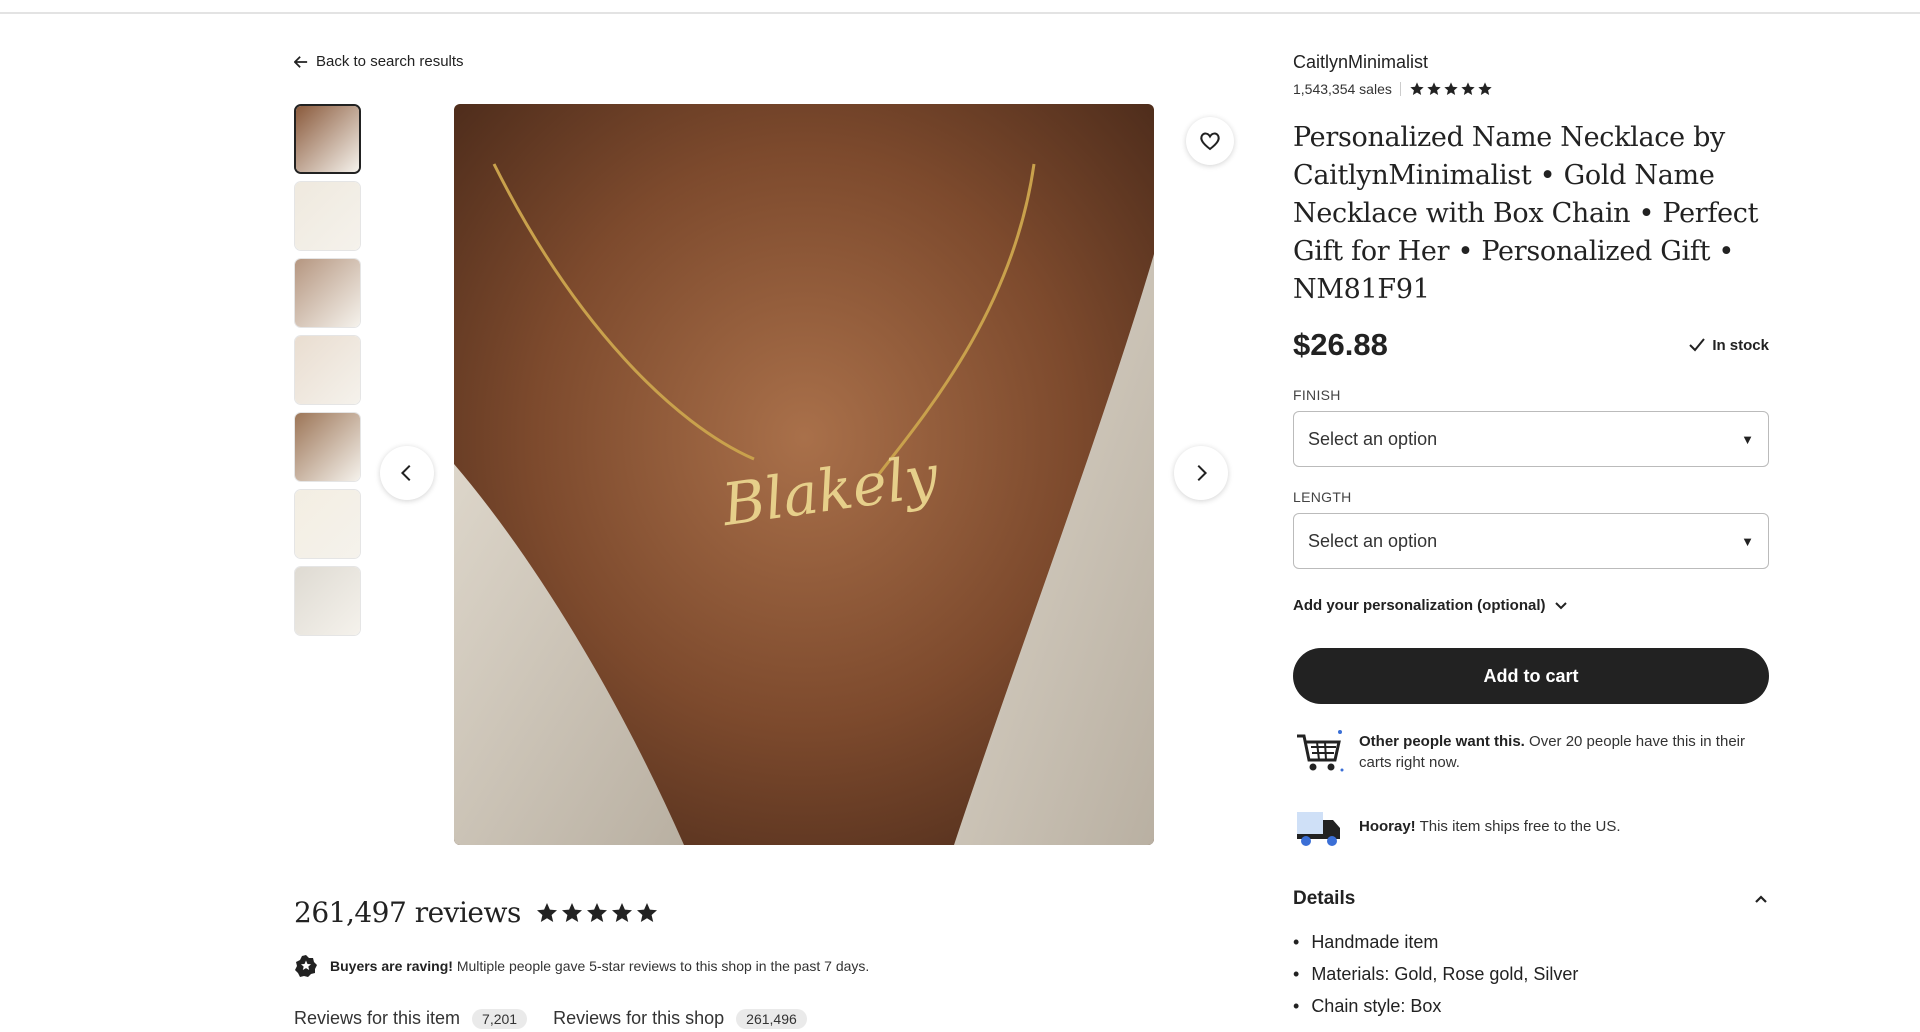 The width and height of the screenshot is (1920, 1032). I want to click on reviews-count: 261,497 reviews, so click(407, 912).